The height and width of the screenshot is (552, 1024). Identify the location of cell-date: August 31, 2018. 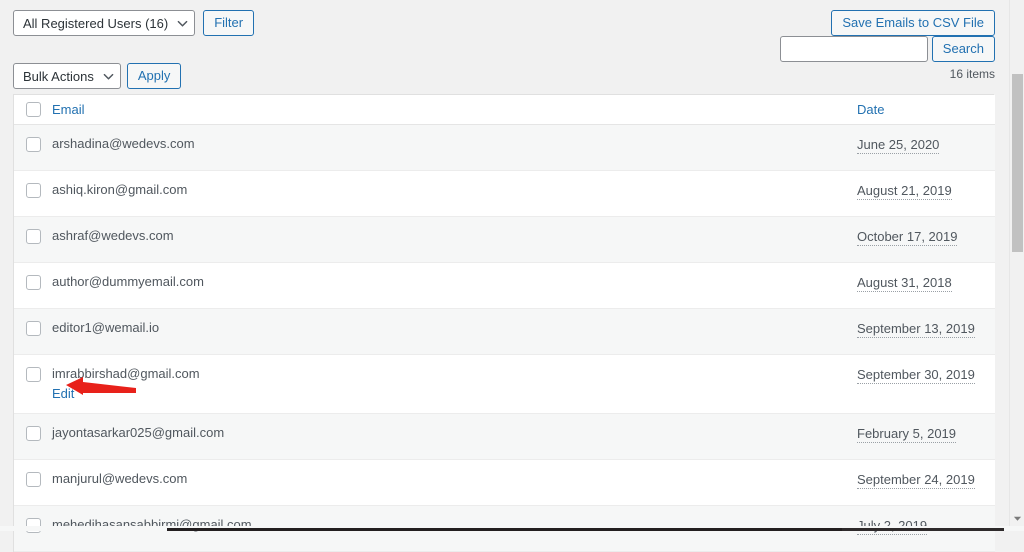
(926, 285).